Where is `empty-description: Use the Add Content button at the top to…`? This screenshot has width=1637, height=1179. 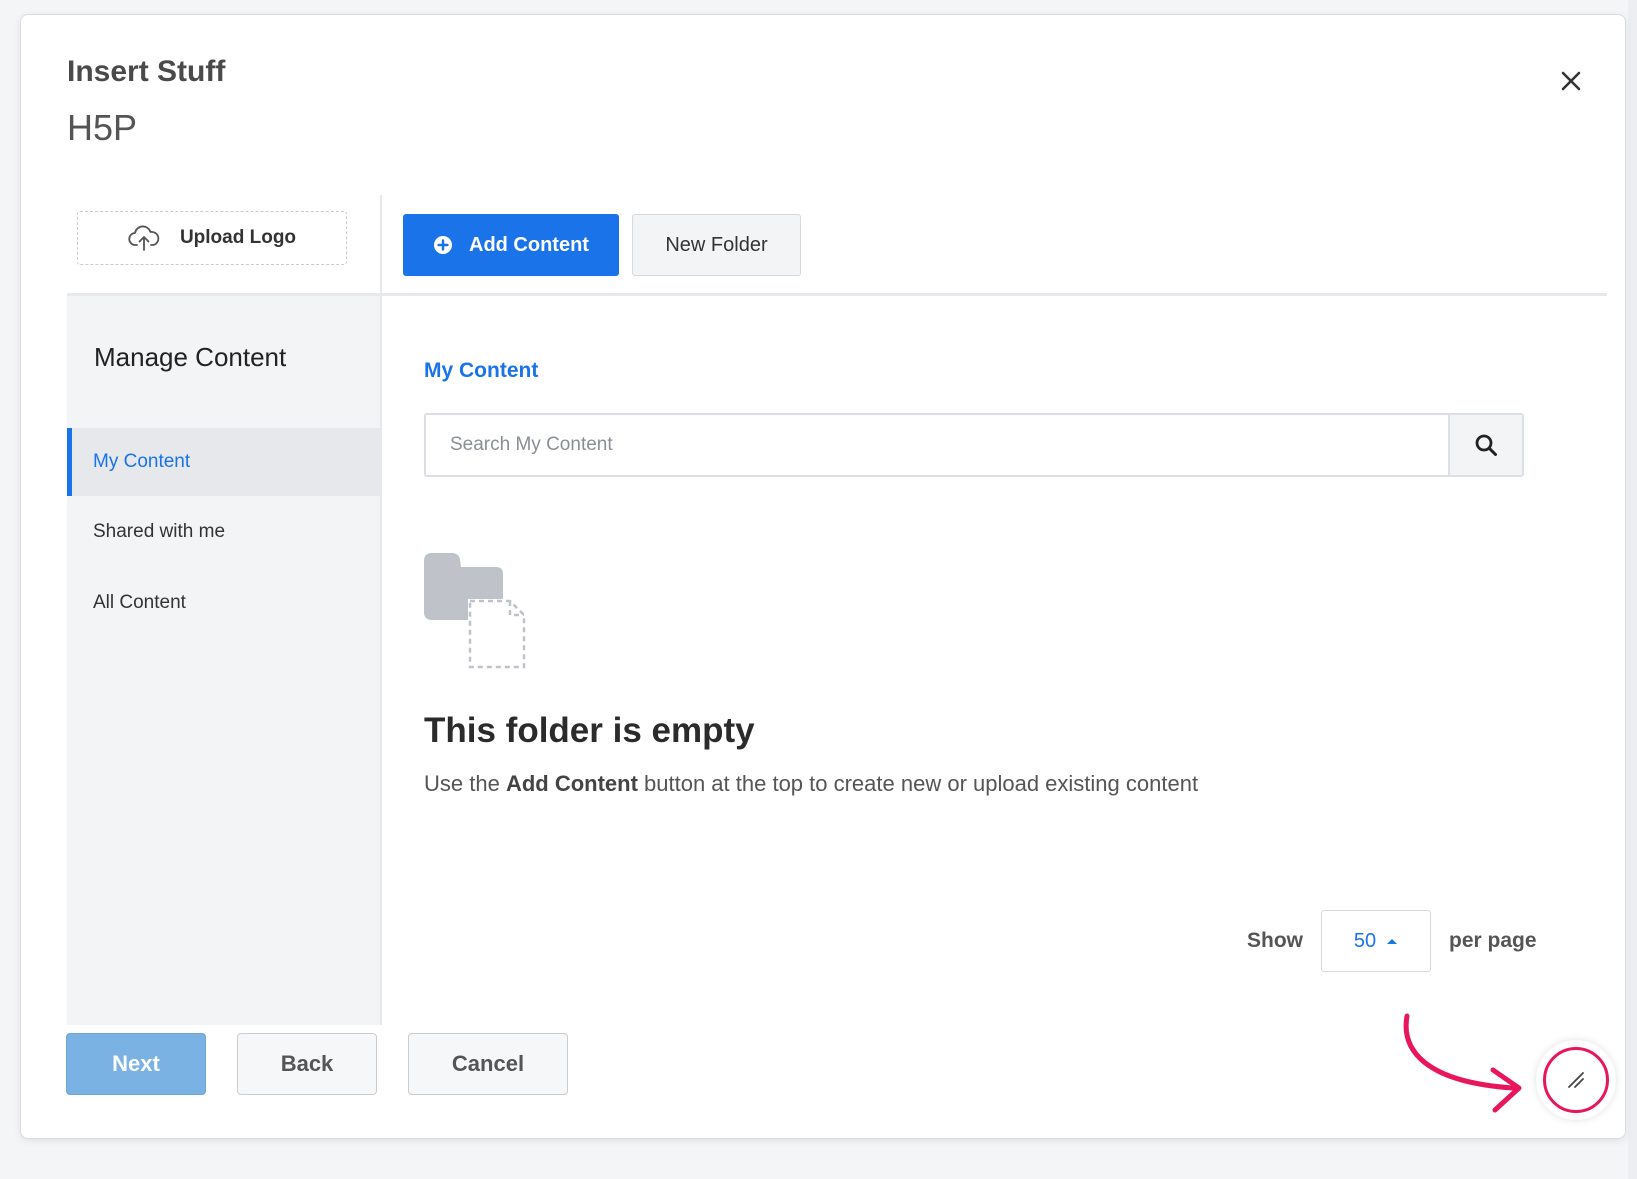
empty-description: Use the Add Content button at the top to… is located at coordinates (811, 784).